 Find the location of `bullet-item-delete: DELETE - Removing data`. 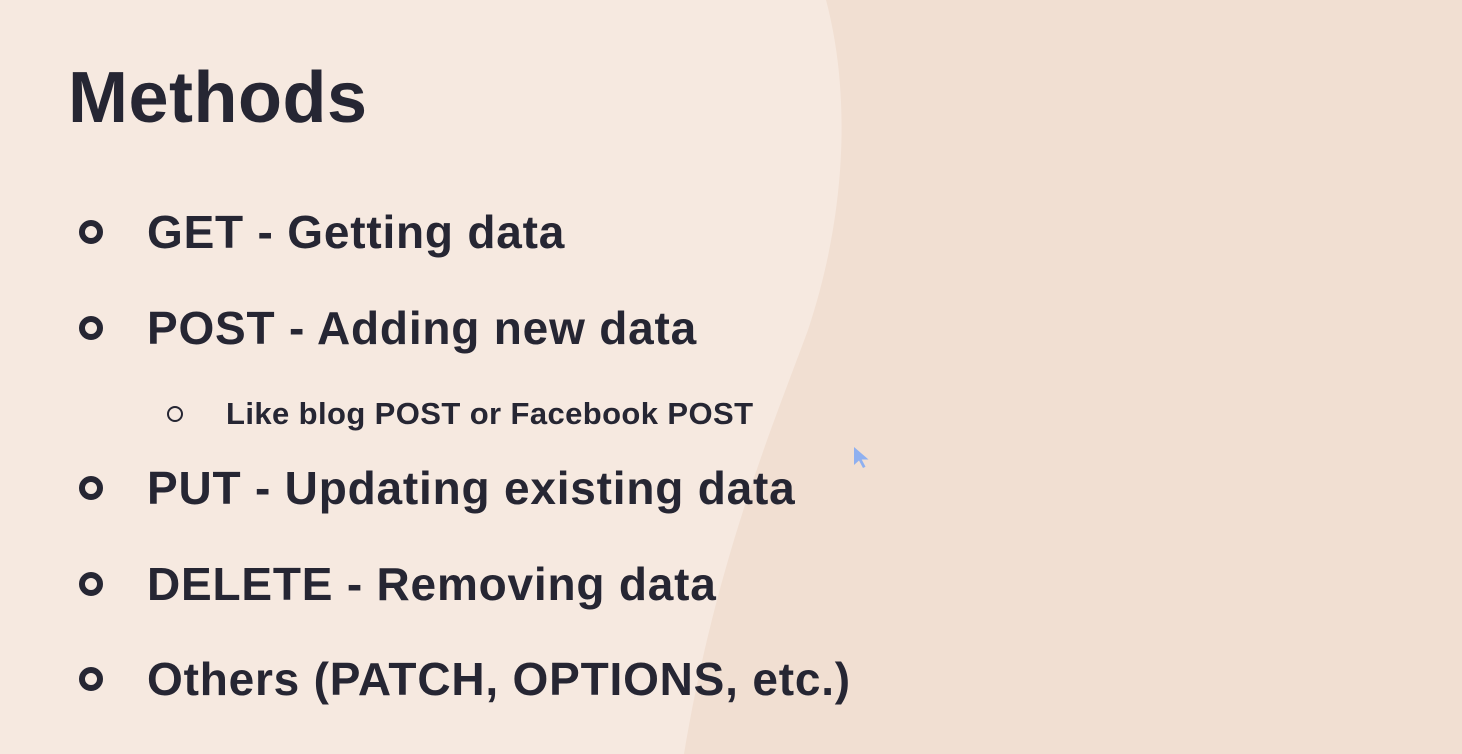

bullet-item-delete: DELETE - Removing data is located at coordinates (358, 584).